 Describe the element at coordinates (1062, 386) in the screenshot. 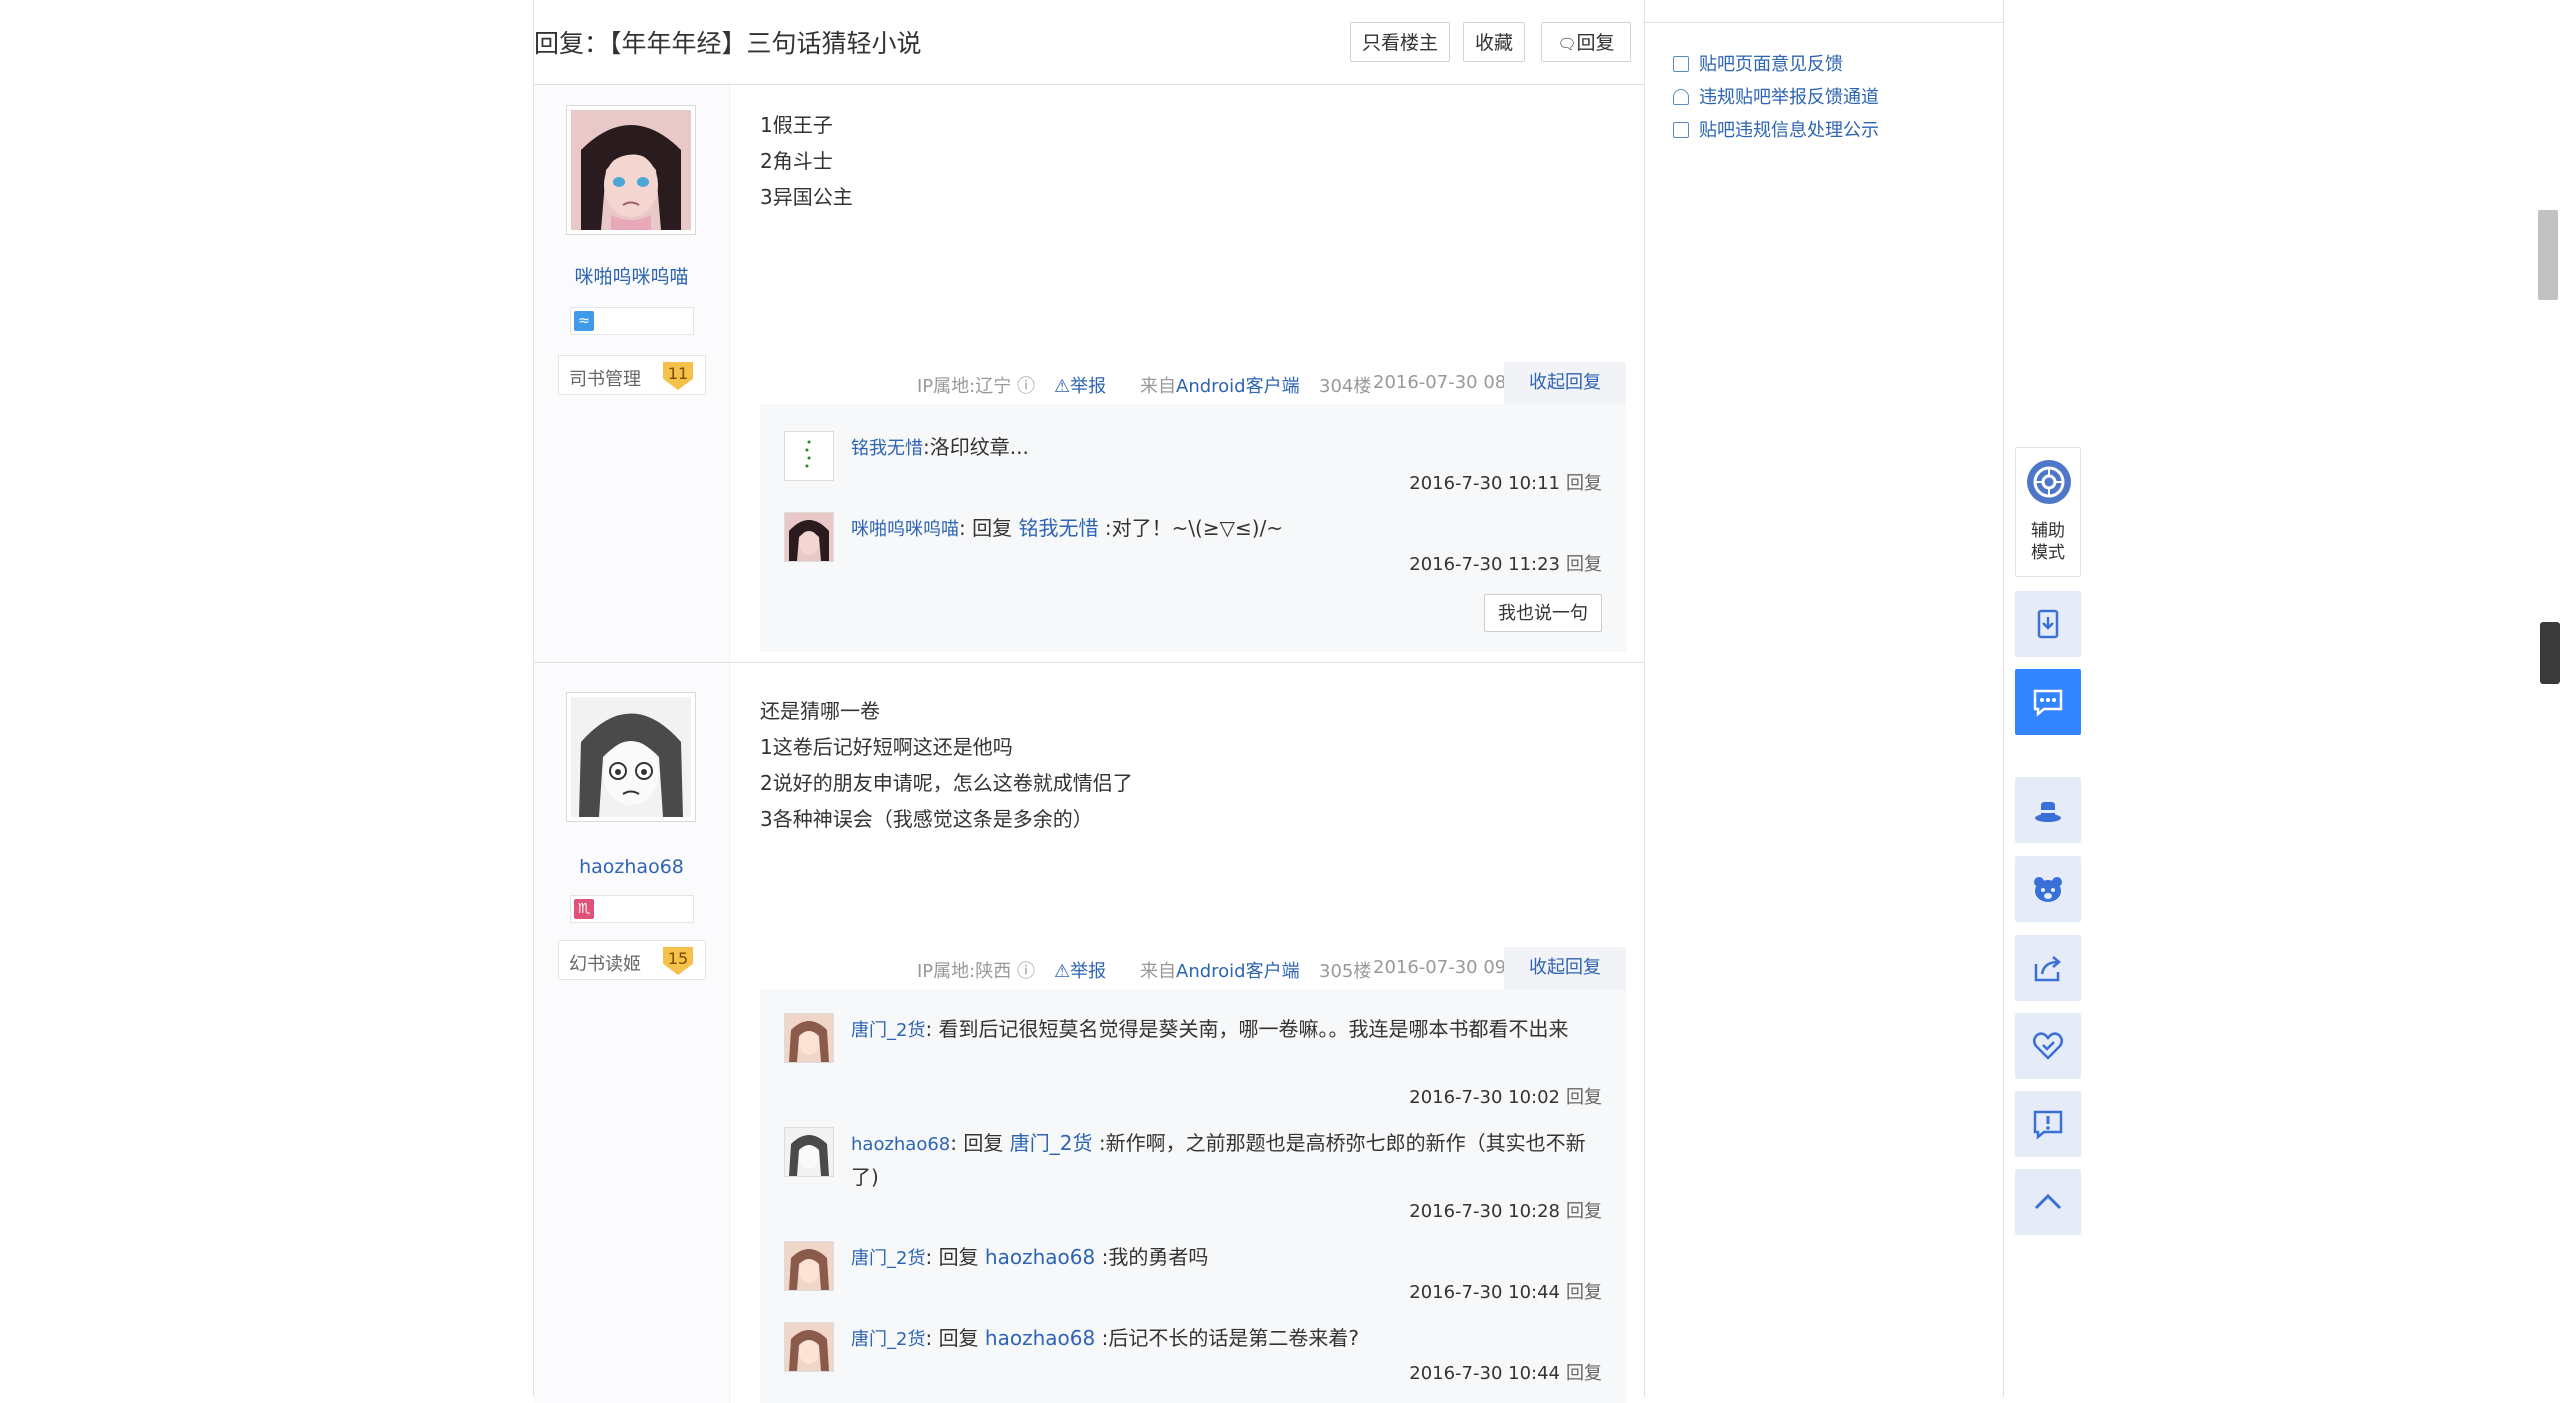

I see `warning-icon: ⚠` at that location.